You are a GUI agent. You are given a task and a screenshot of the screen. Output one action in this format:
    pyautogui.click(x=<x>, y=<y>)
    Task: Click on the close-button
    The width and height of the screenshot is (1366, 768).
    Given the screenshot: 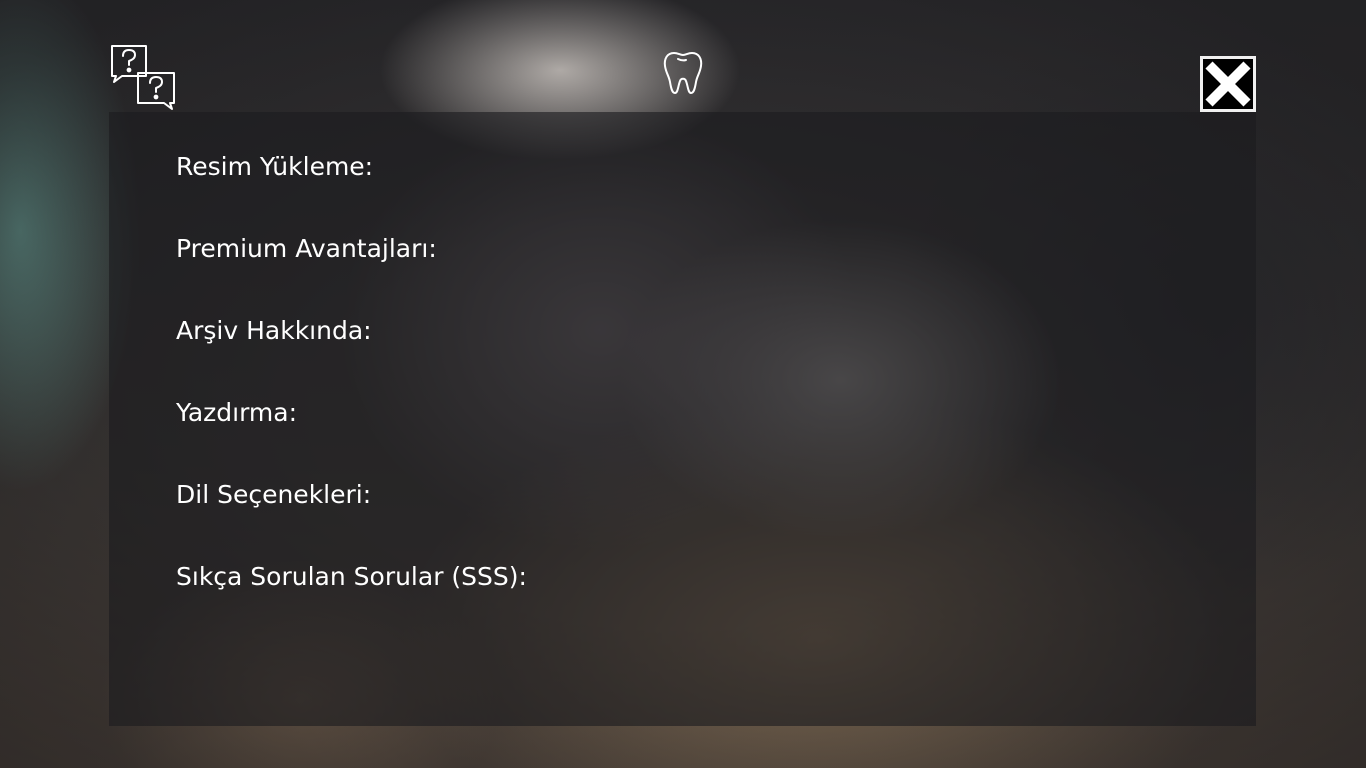 What is the action you would take?
    pyautogui.click(x=1228, y=84)
    